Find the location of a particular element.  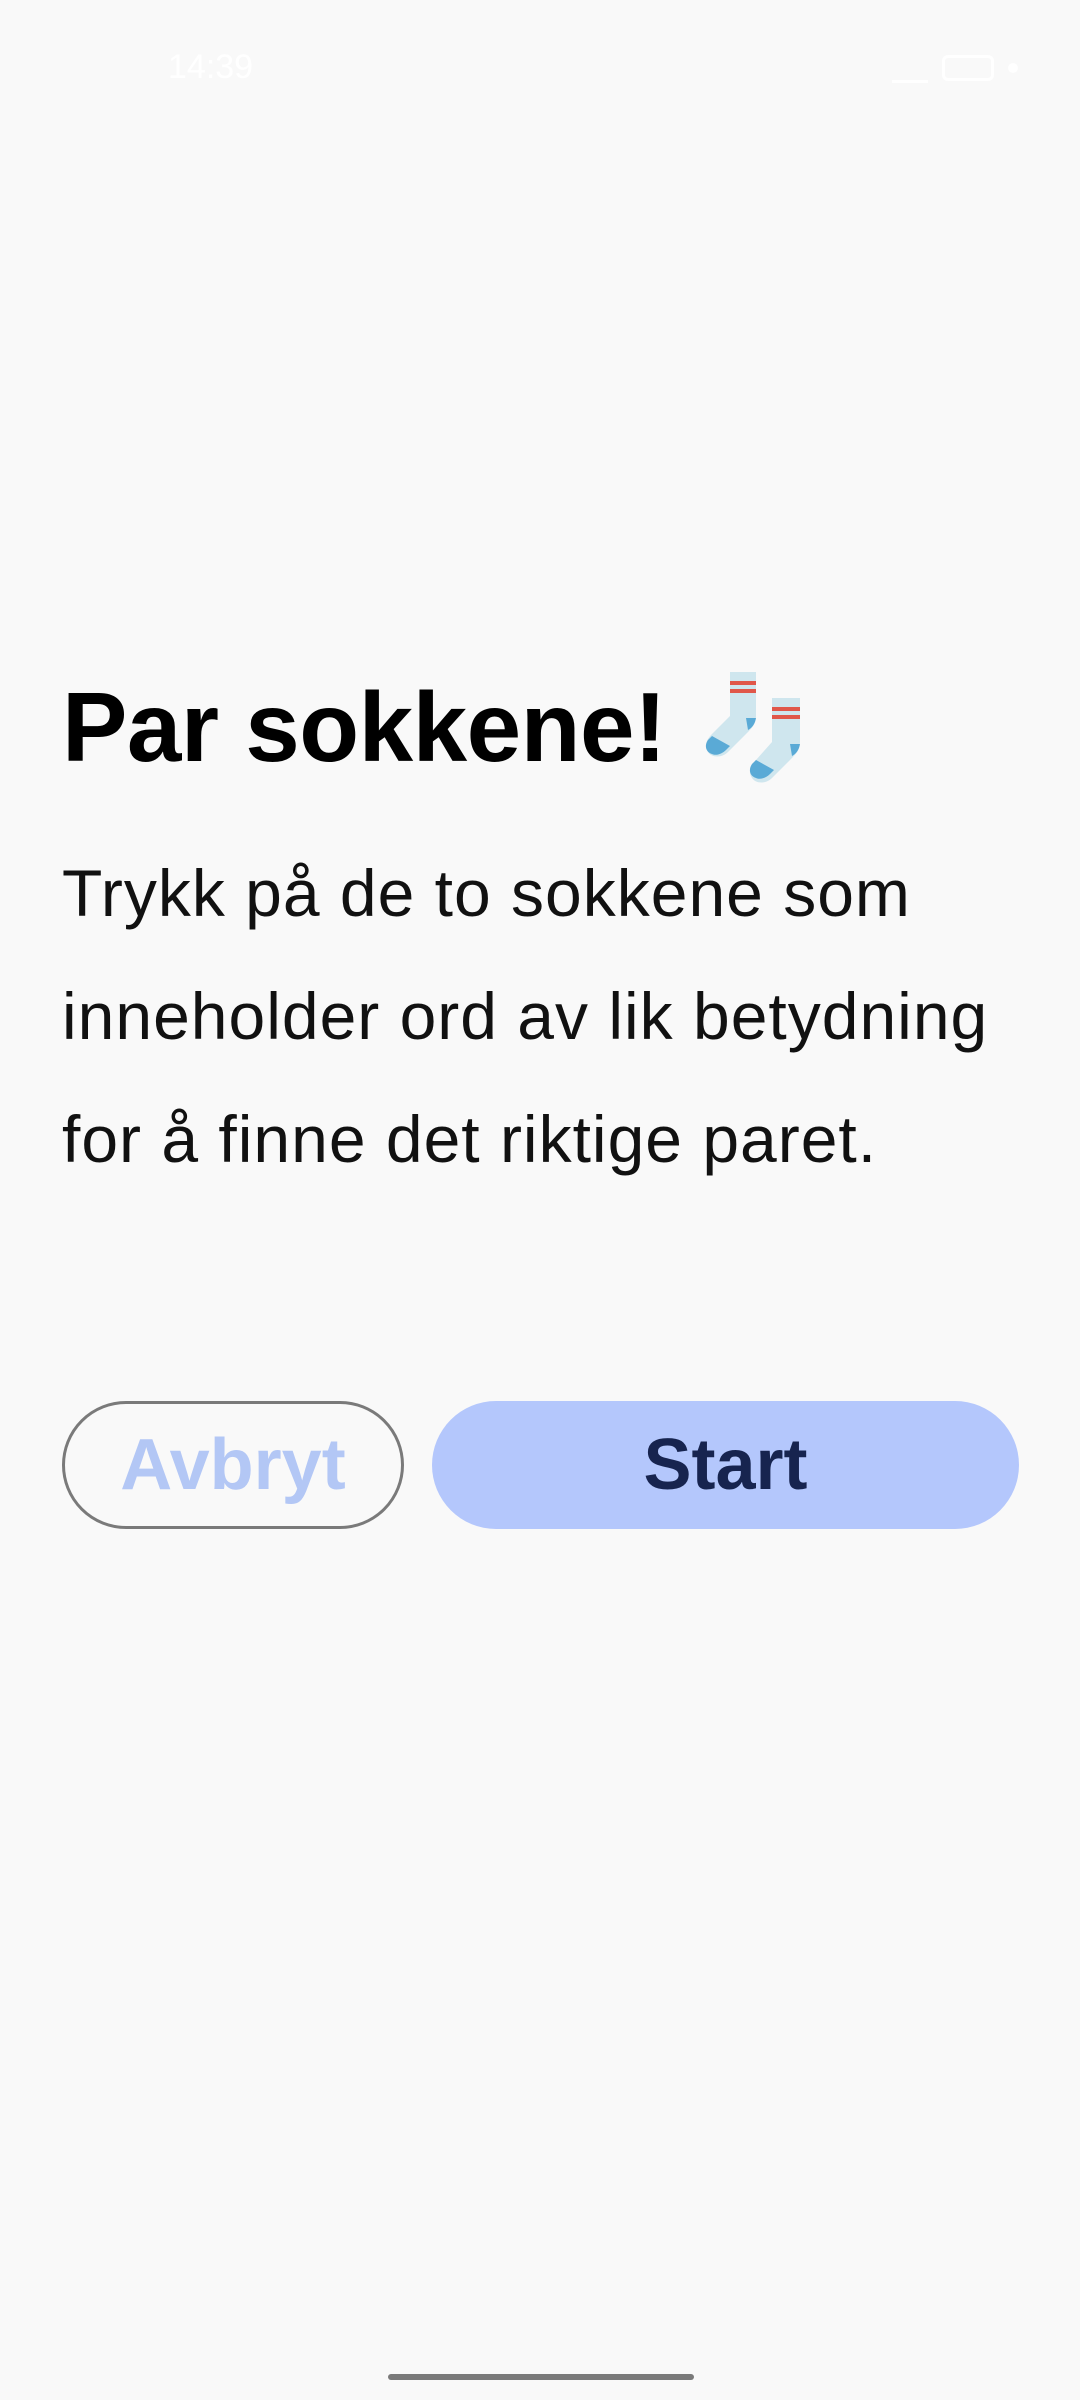

socks-icon is located at coordinates (753, 727).